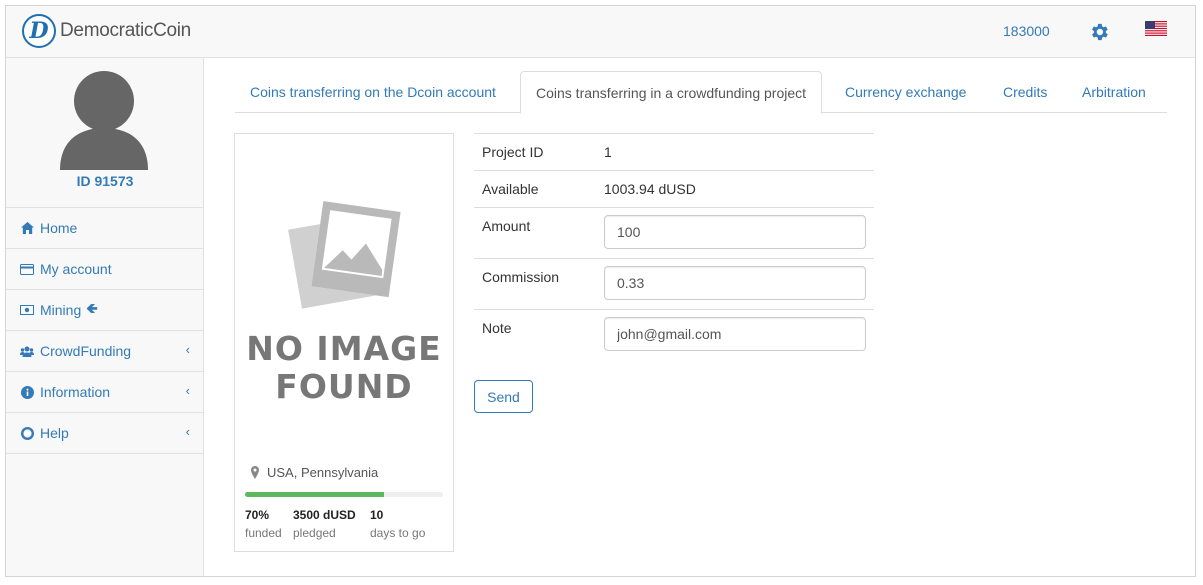 The width and height of the screenshot is (1203, 585). I want to click on stat-funded: 70% funded, so click(263, 524).